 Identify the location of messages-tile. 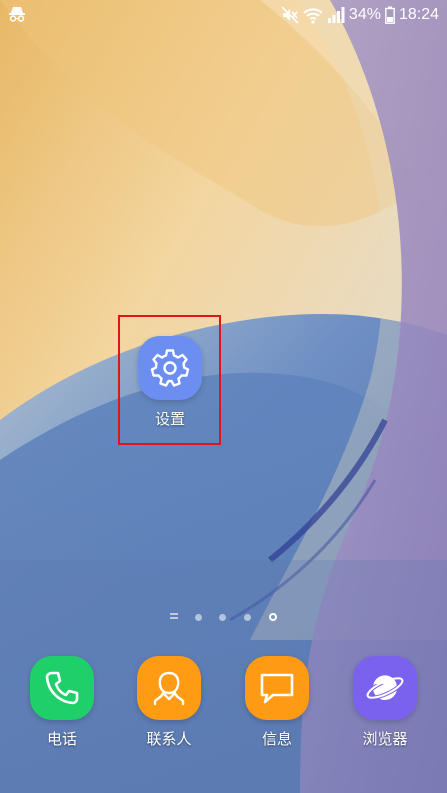
(277, 688).